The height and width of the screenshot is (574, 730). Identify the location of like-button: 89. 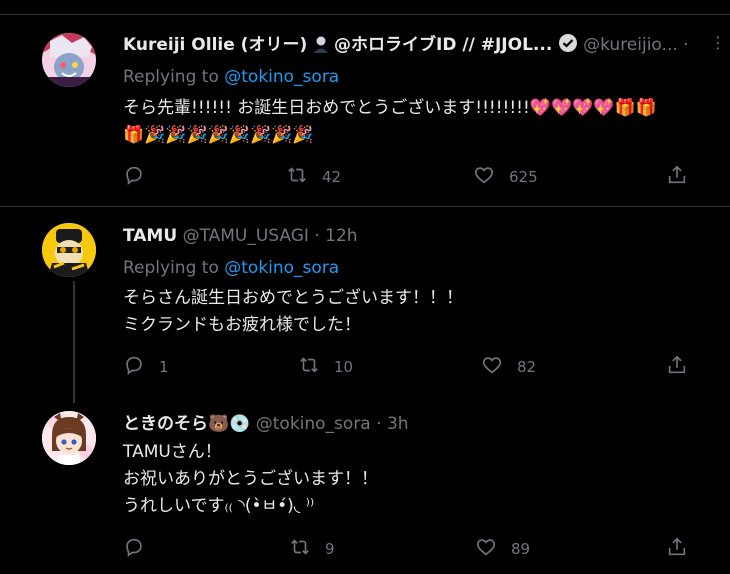
(502, 549).